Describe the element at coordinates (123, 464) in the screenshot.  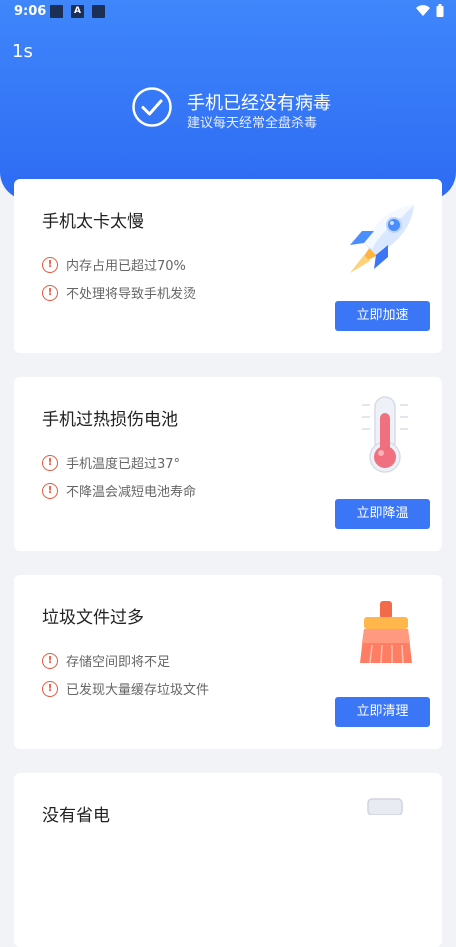
I see `warning-text: 手机温度已超过37°` at that location.